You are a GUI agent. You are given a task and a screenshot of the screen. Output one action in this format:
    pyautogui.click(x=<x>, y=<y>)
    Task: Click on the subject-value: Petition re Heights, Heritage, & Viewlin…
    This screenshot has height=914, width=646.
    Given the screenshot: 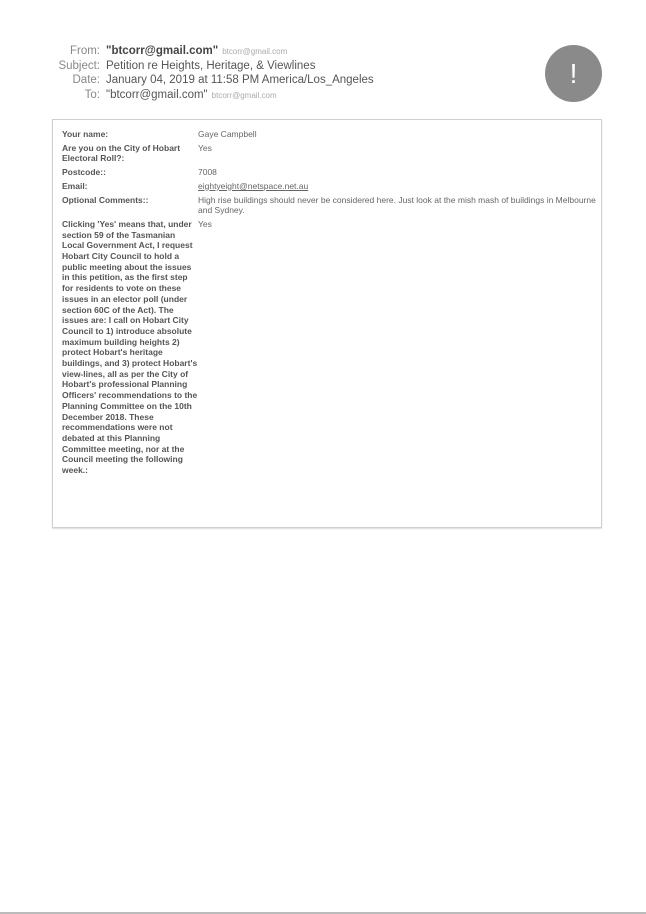 What is the action you would take?
    pyautogui.click(x=211, y=65)
    